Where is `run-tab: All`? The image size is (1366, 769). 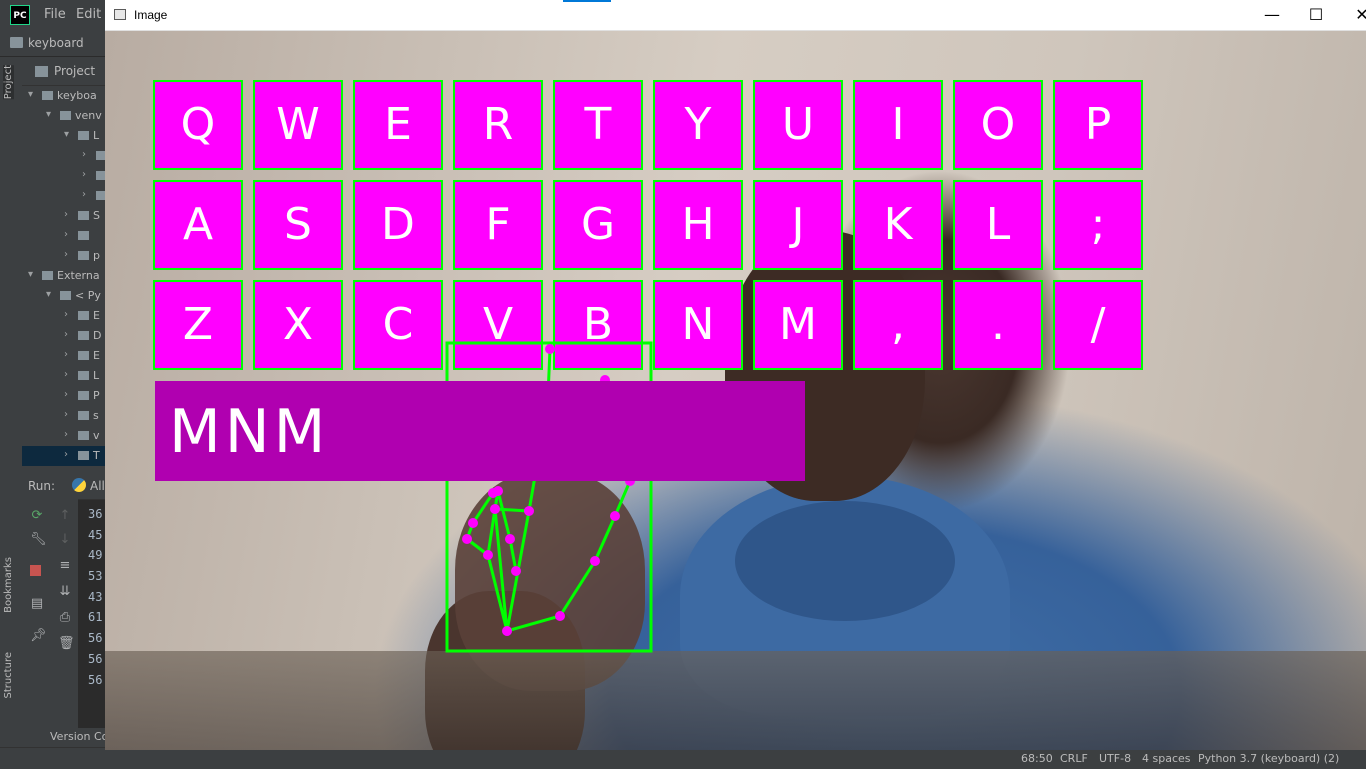 run-tab: All is located at coordinates (97, 486).